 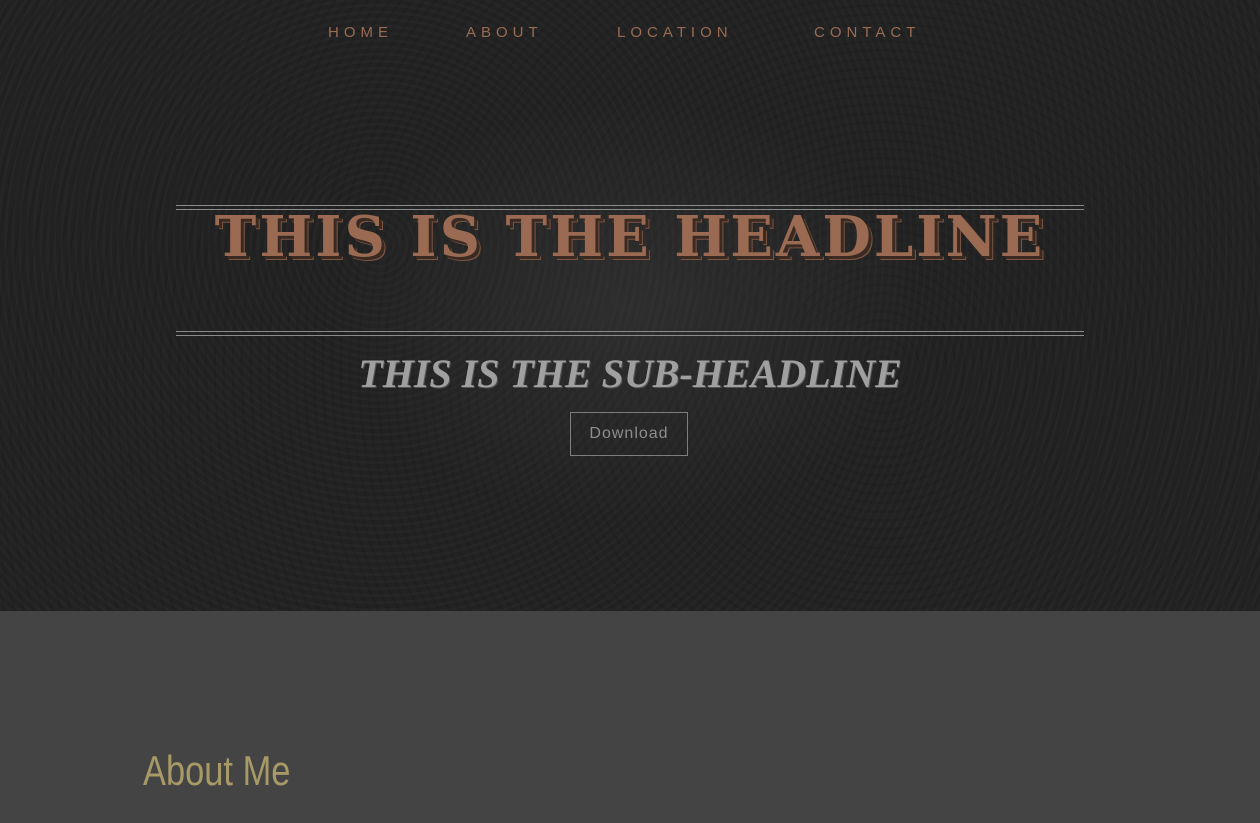 I want to click on download-button: Download, so click(x=629, y=434).